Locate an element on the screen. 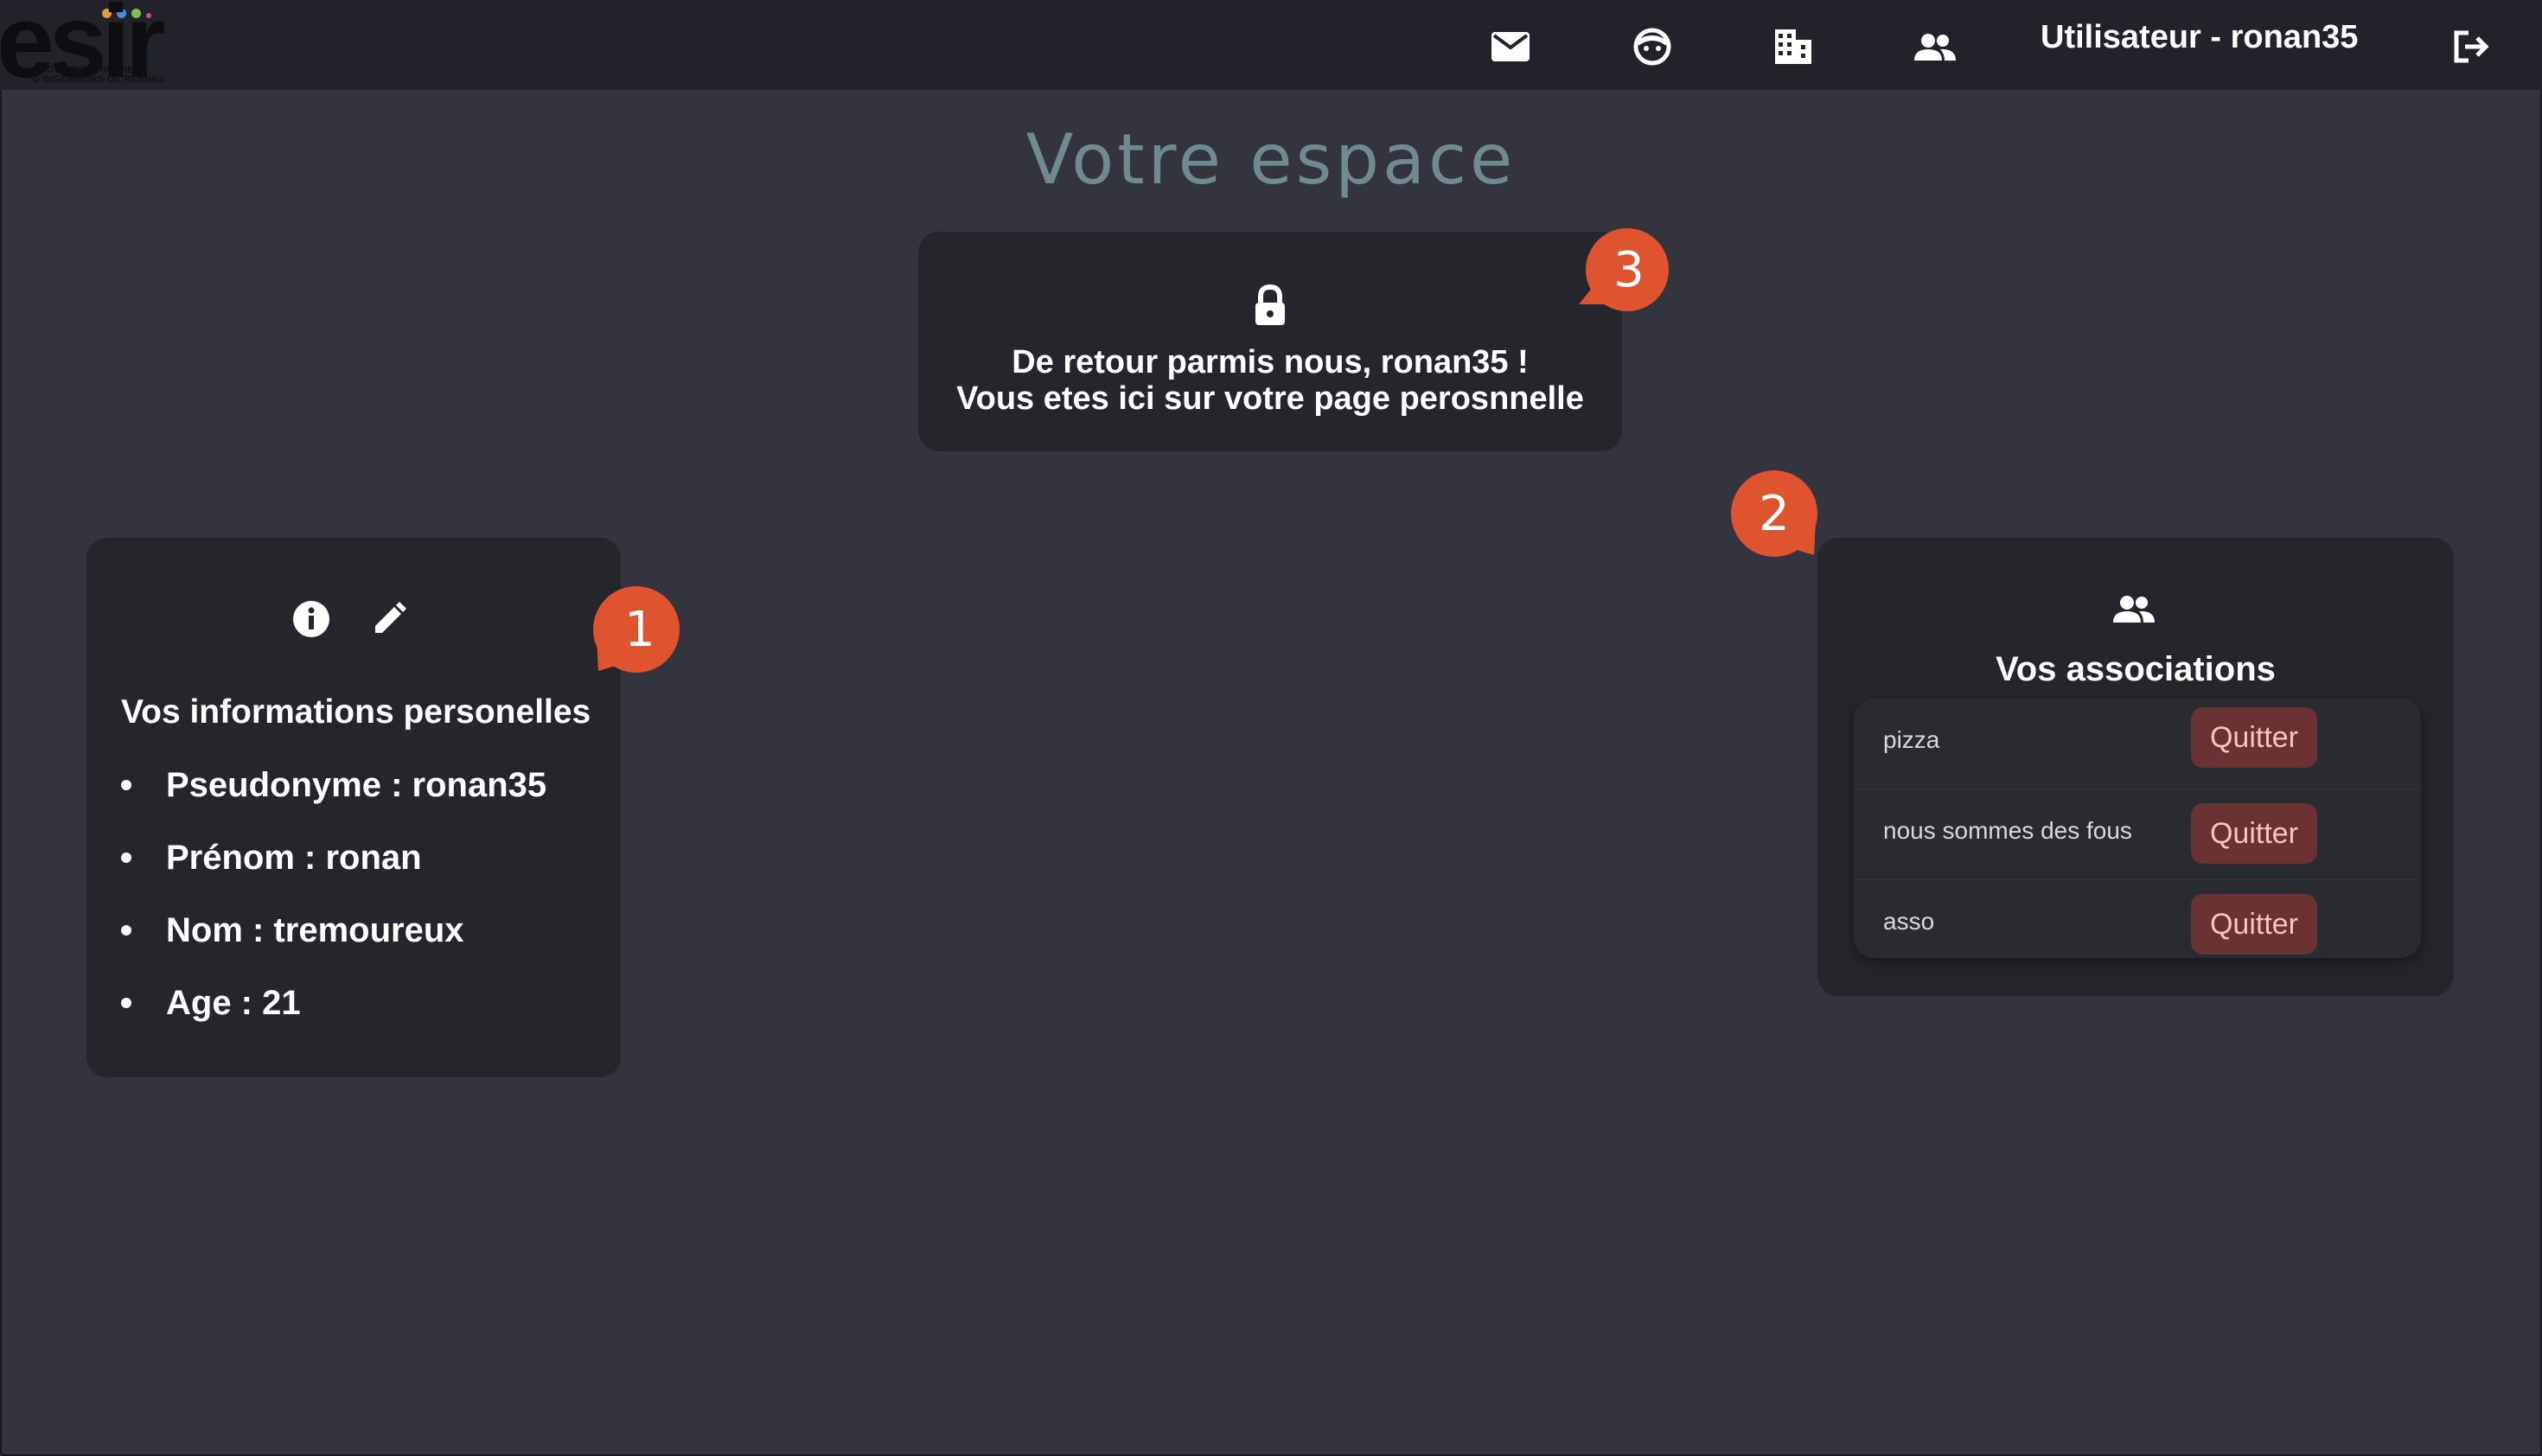 This screenshot has height=1456, width=2542. building-icon is located at coordinates (1793, 46).